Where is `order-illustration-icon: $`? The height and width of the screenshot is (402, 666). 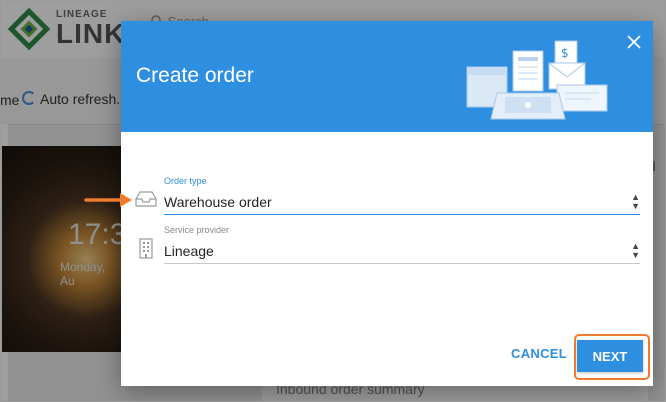
order-illustration-icon: $ is located at coordinates (537, 80).